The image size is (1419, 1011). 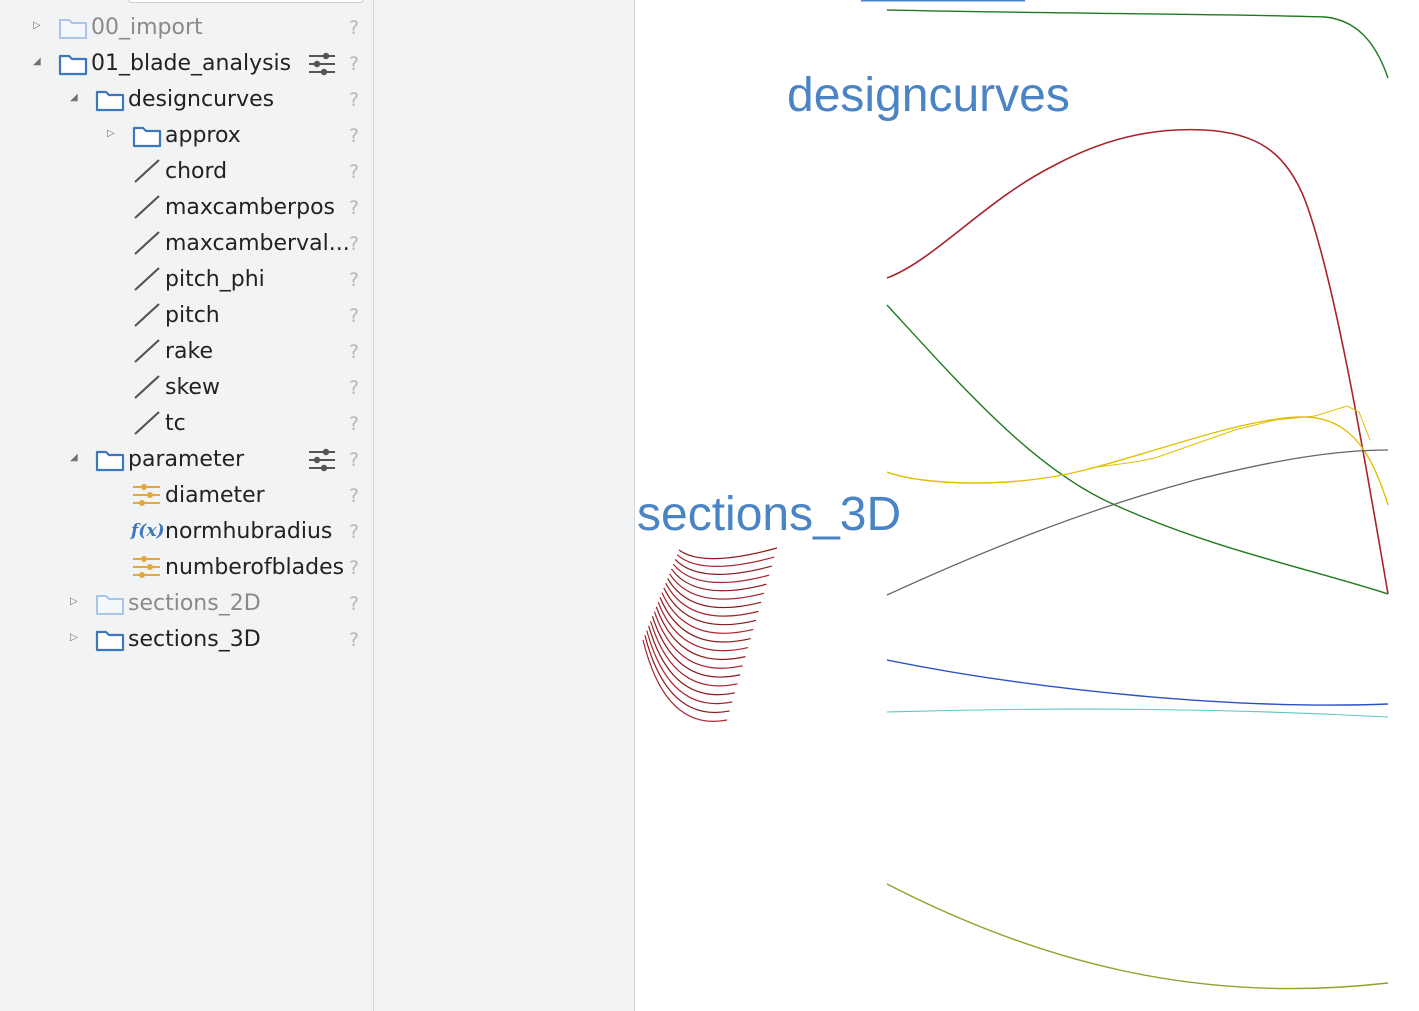 I want to click on tree-item-parameter: ◢ parameter ?, so click(x=186, y=459).